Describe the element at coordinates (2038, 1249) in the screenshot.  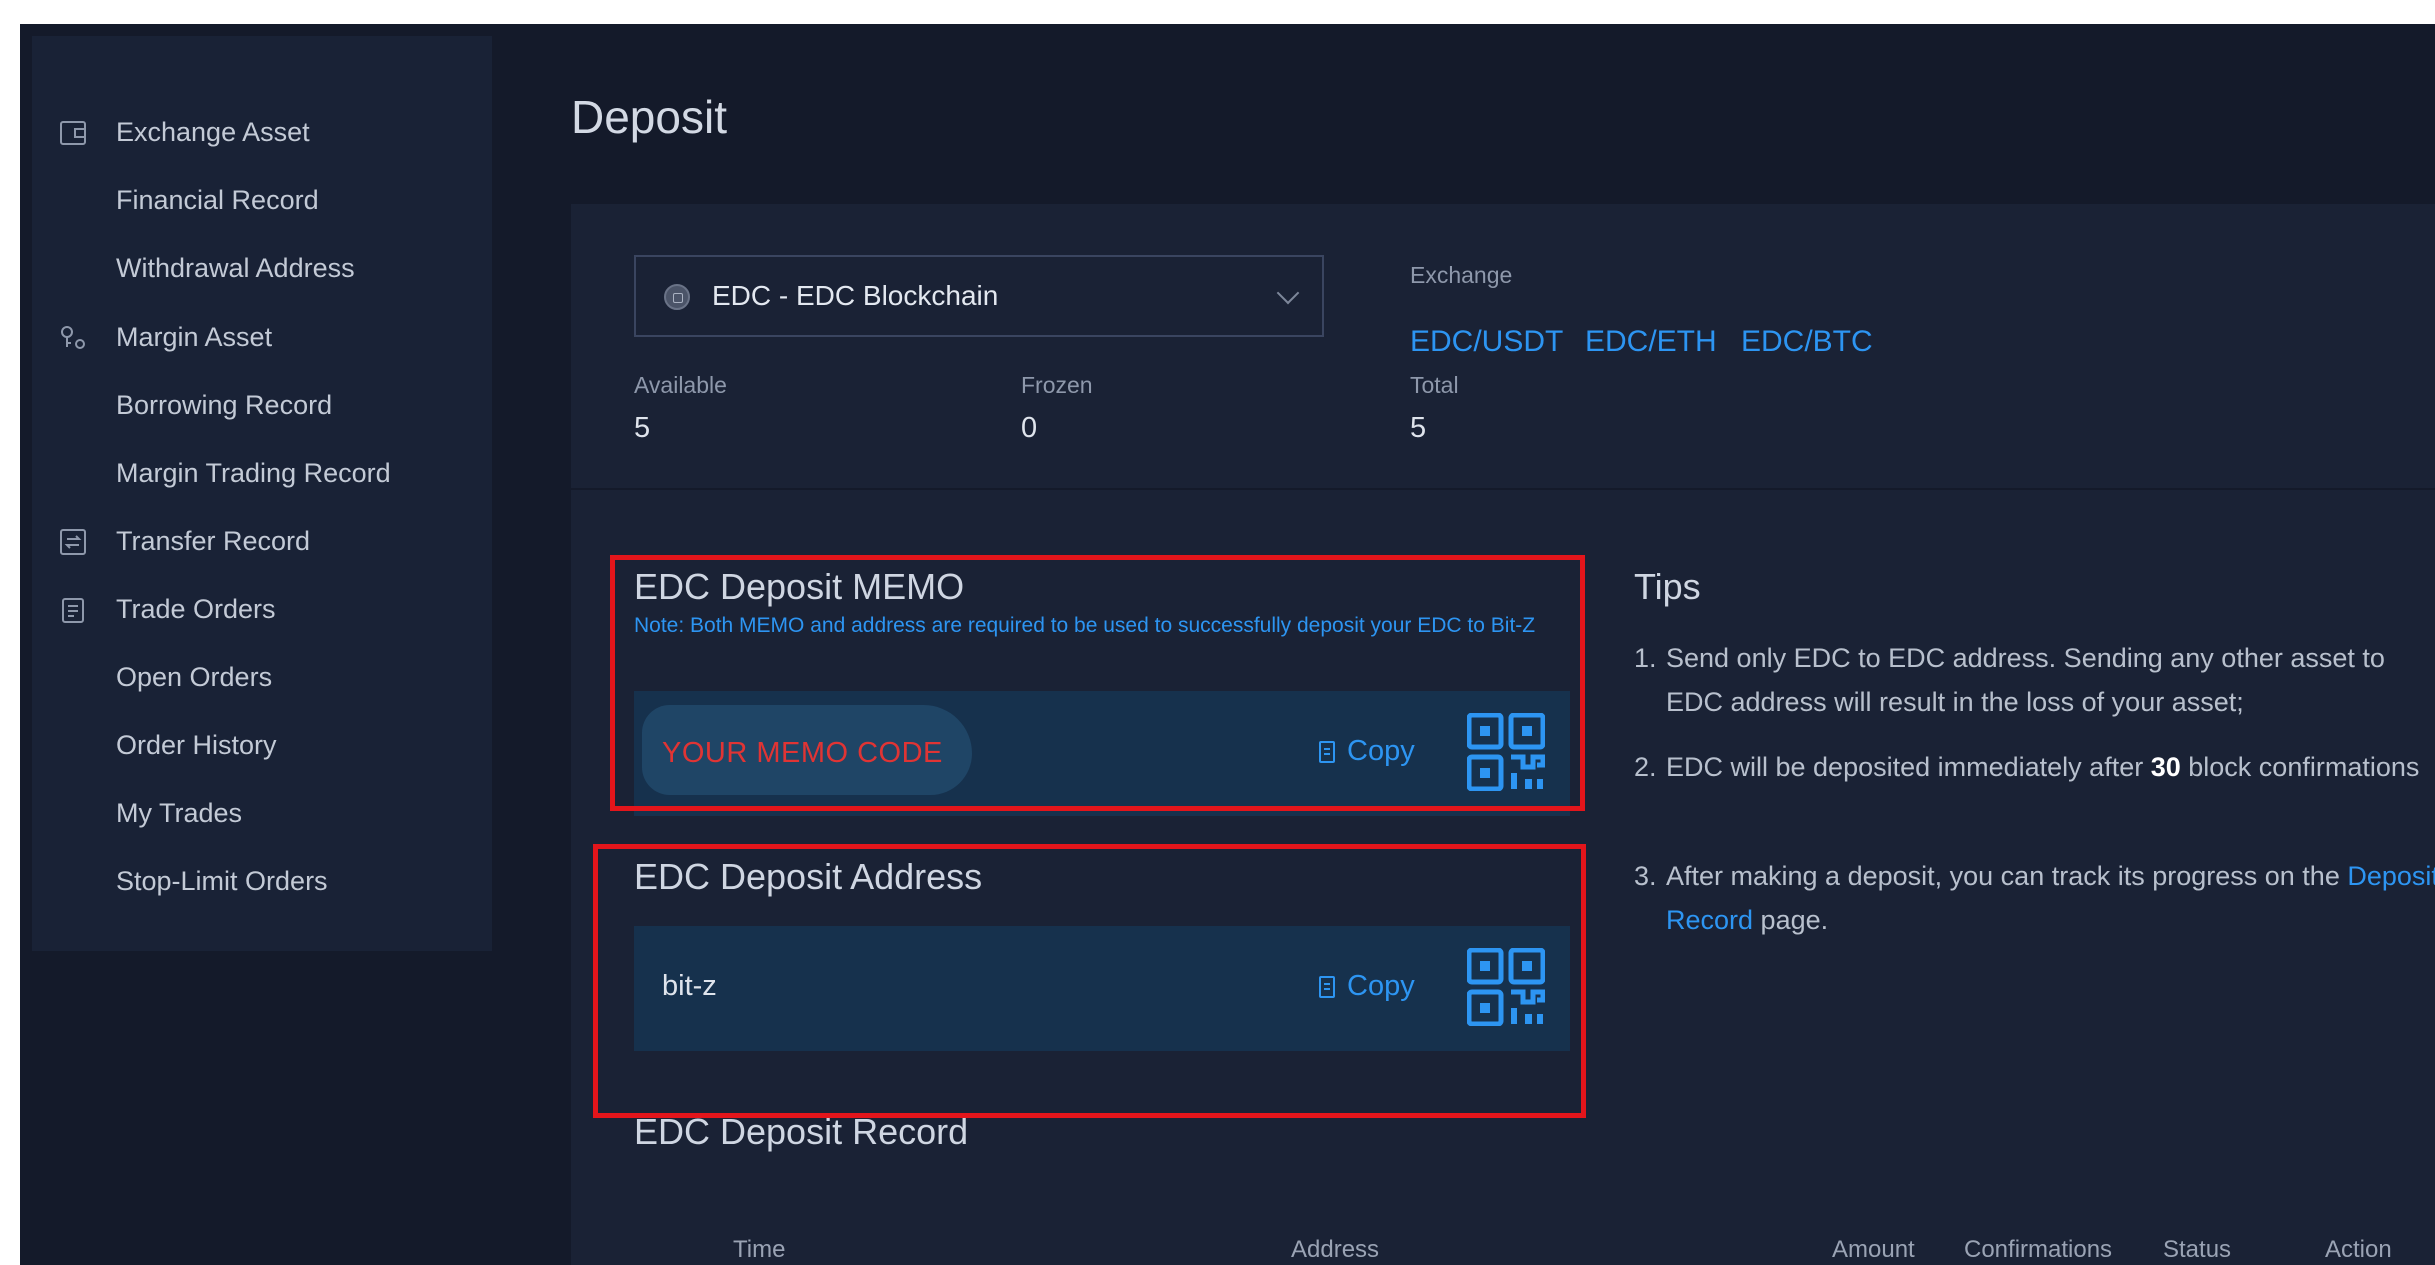
I see `column-header-confirmations: Confirmations` at that location.